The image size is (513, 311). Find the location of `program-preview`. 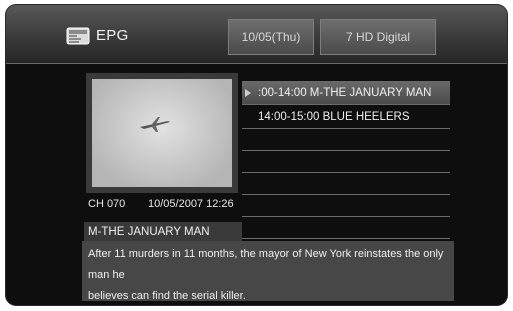

program-preview is located at coordinates (162, 133).